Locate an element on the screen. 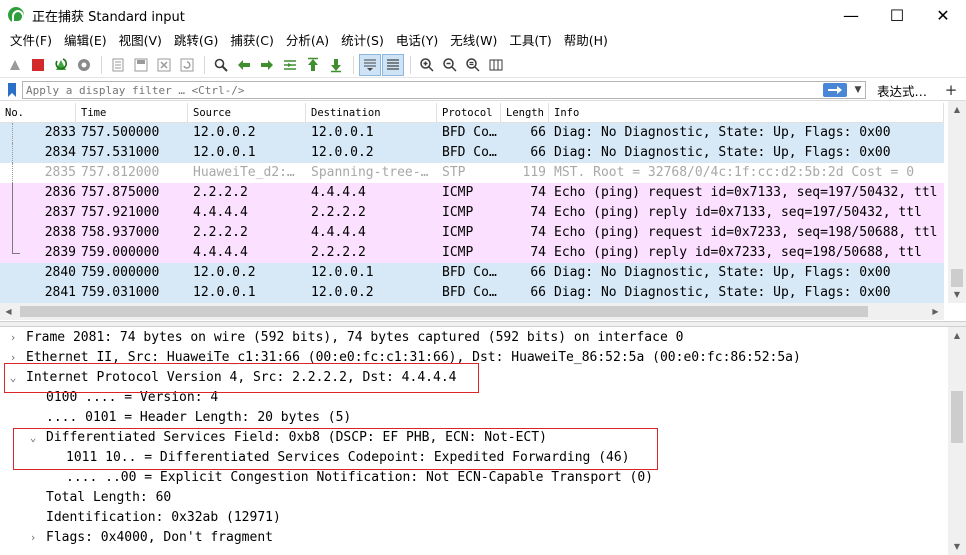  packet-list-hscrollbar: ◀ ▶ is located at coordinates (472, 311).